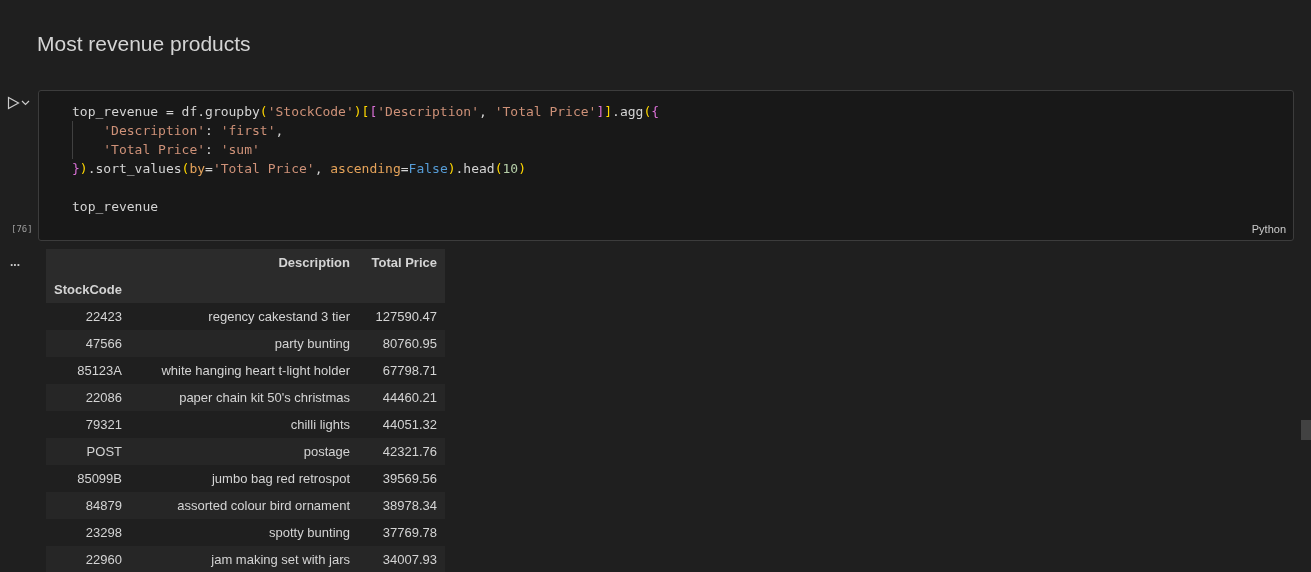 The image size is (1311, 572). I want to click on scrollbar-thumb, so click(1306, 430).